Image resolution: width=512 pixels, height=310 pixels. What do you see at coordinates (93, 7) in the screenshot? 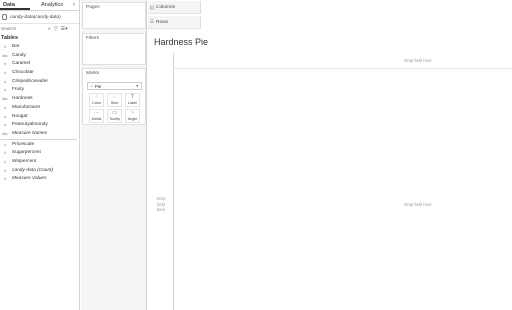
I see `pages-card-title: Pages` at bounding box center [93, 7].